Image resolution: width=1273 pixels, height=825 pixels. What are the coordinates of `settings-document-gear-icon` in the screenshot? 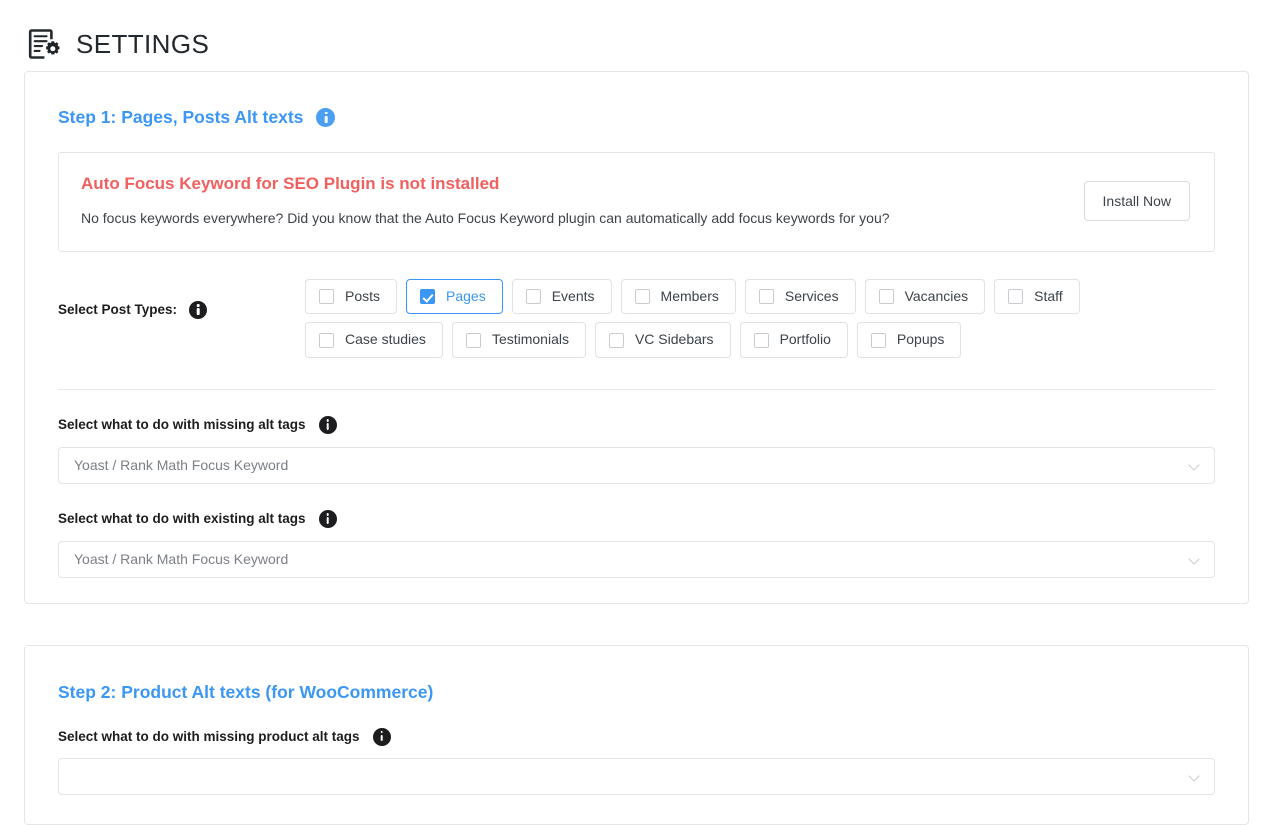 It's located at (45, 44).